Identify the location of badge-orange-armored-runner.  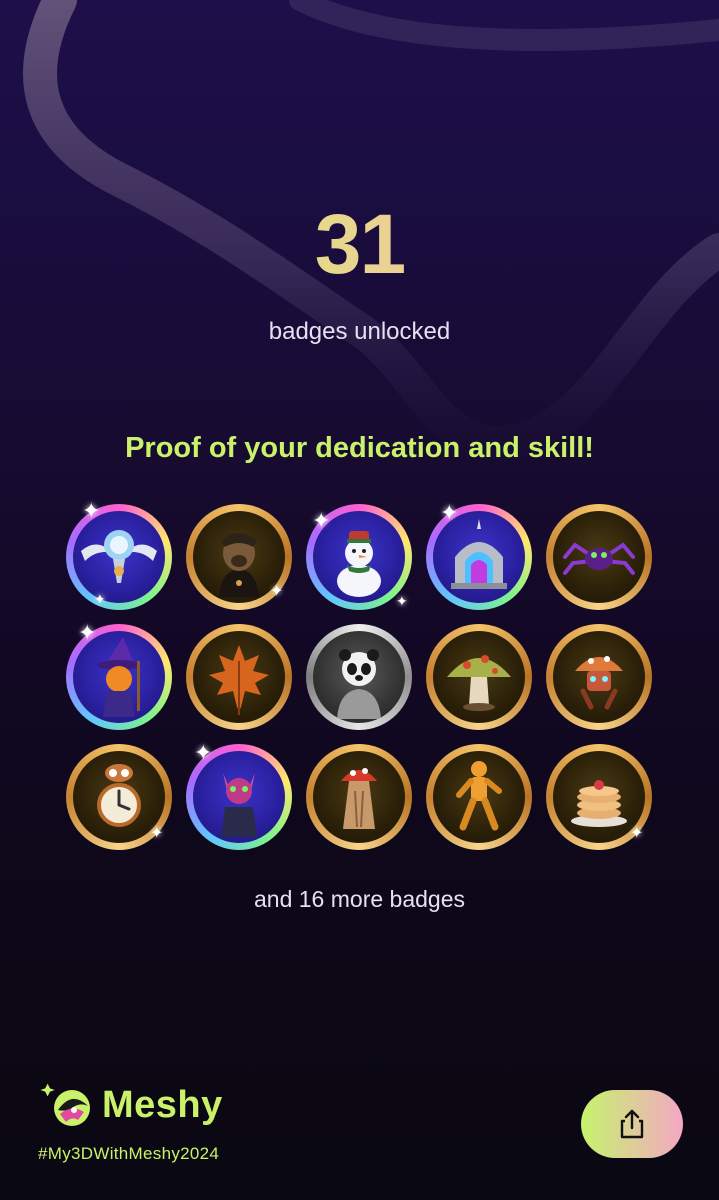
(479, 797).